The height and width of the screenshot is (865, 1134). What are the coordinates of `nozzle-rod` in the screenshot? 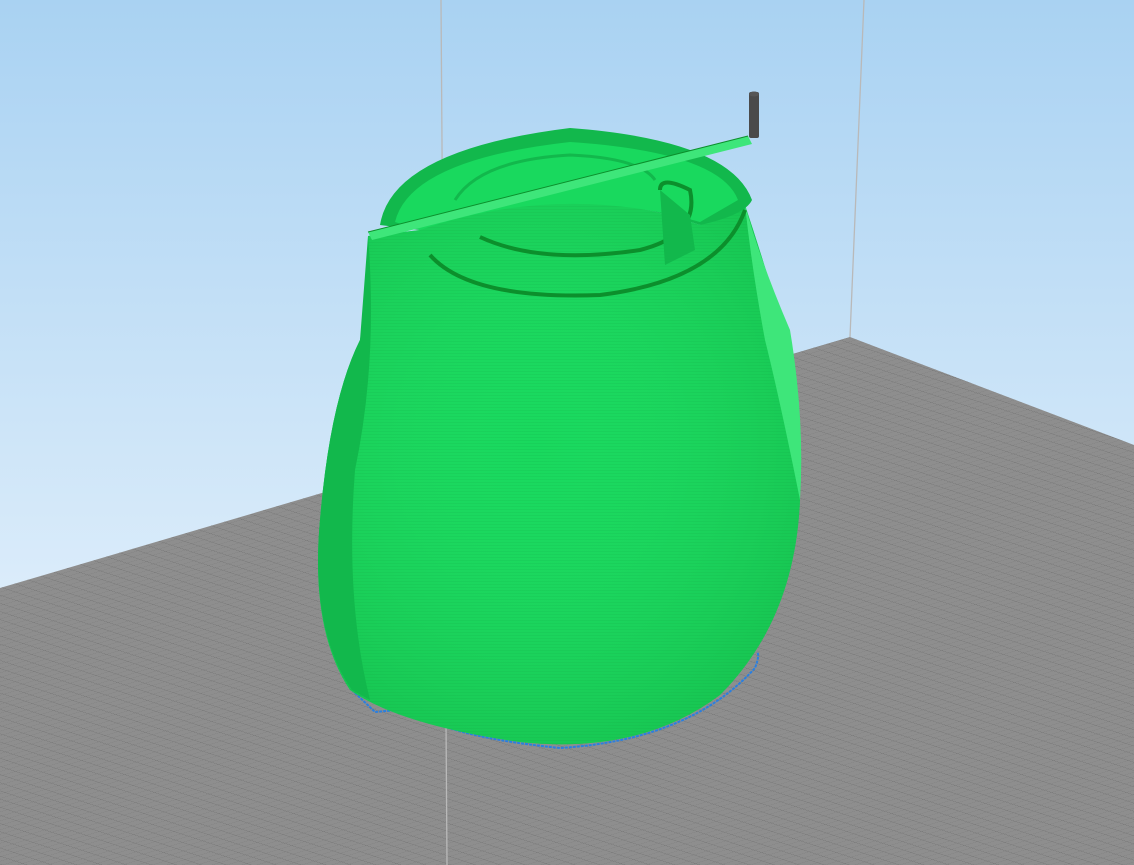 It's located at (754, 115).